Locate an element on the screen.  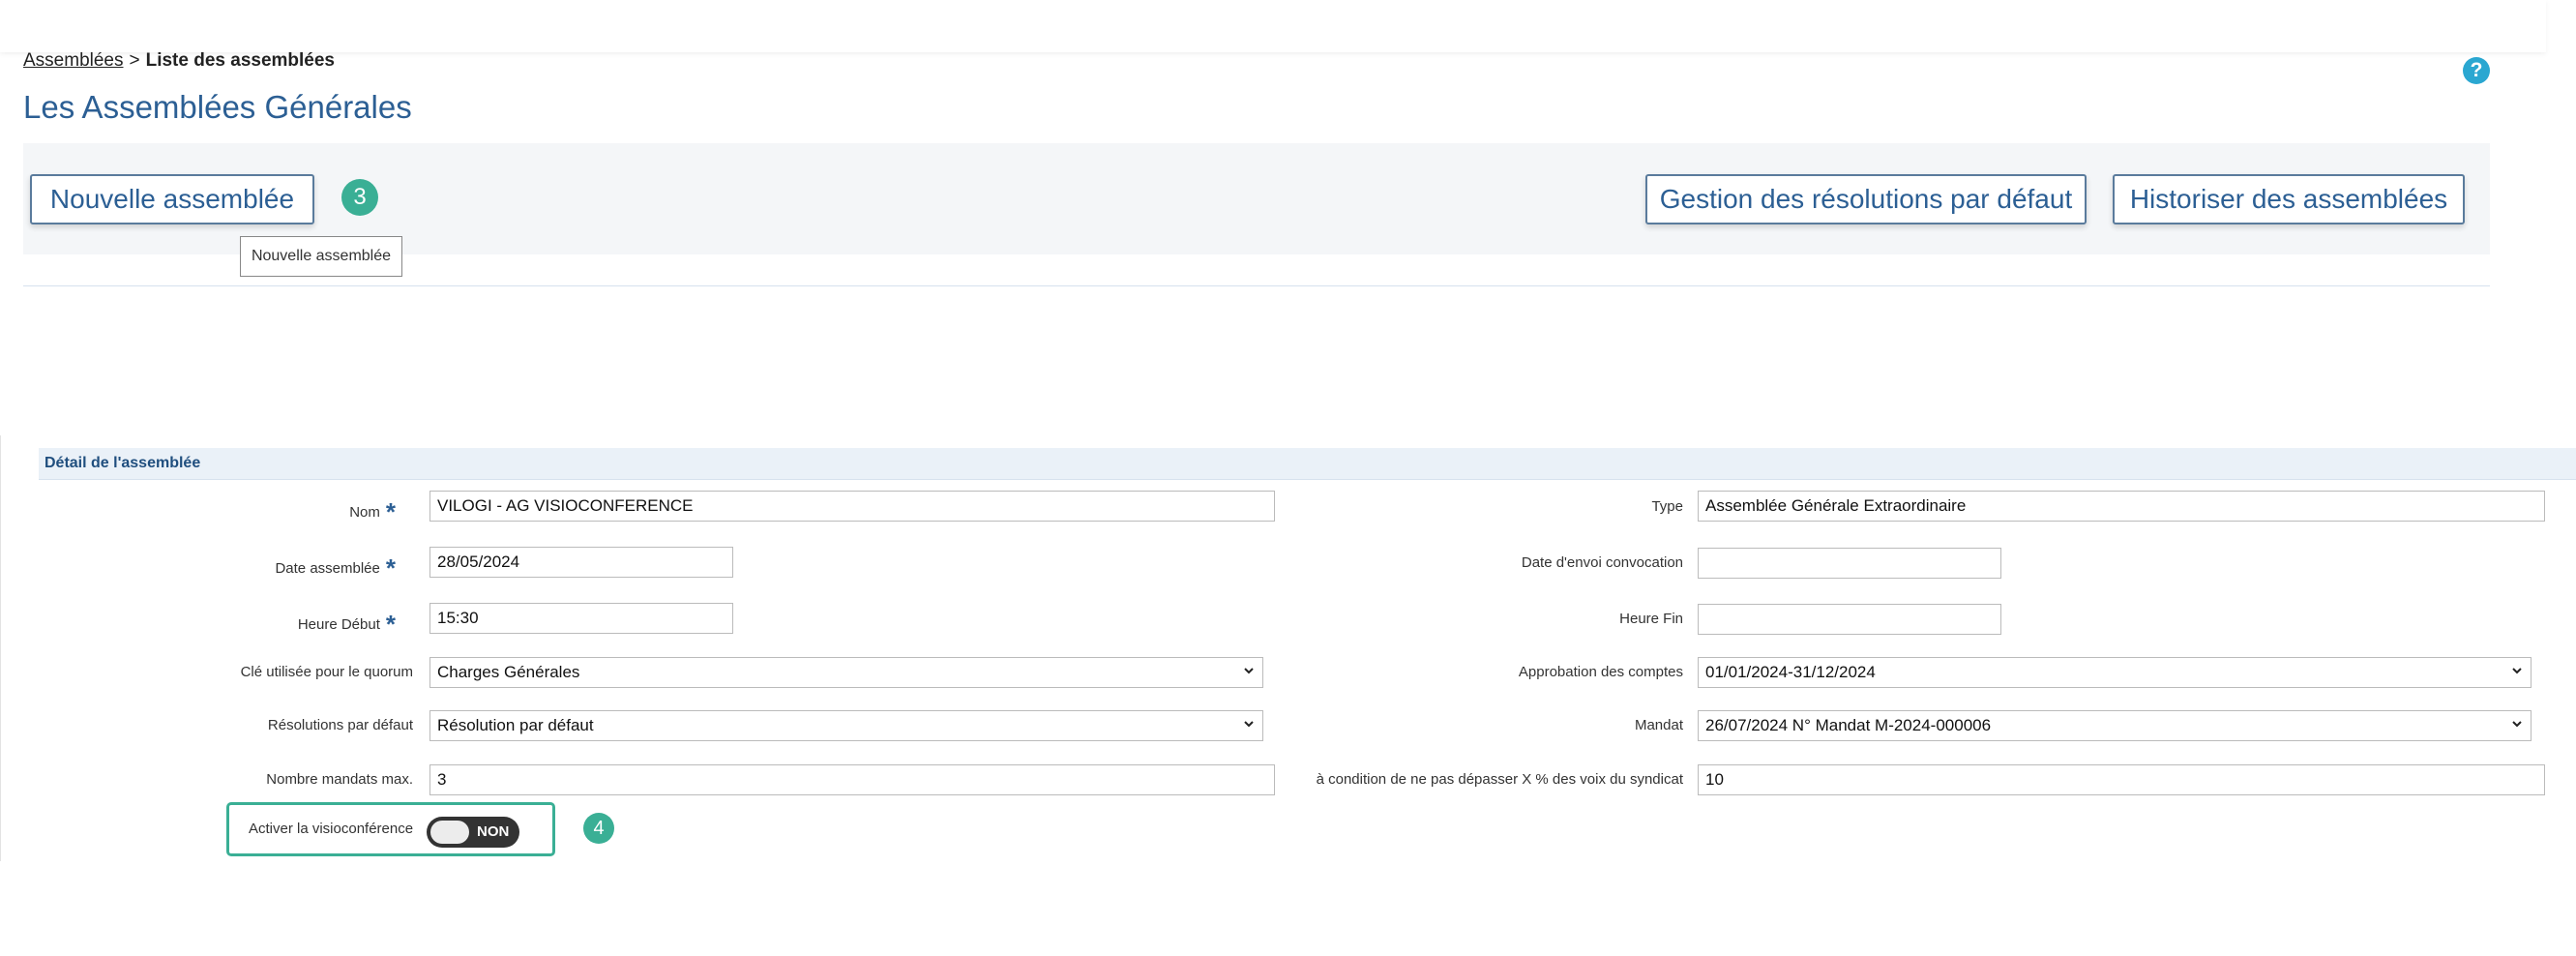
mandate-select: 26/07/2024 N° Mandat M-2024-000006 is located at coordinates (2115, 726).